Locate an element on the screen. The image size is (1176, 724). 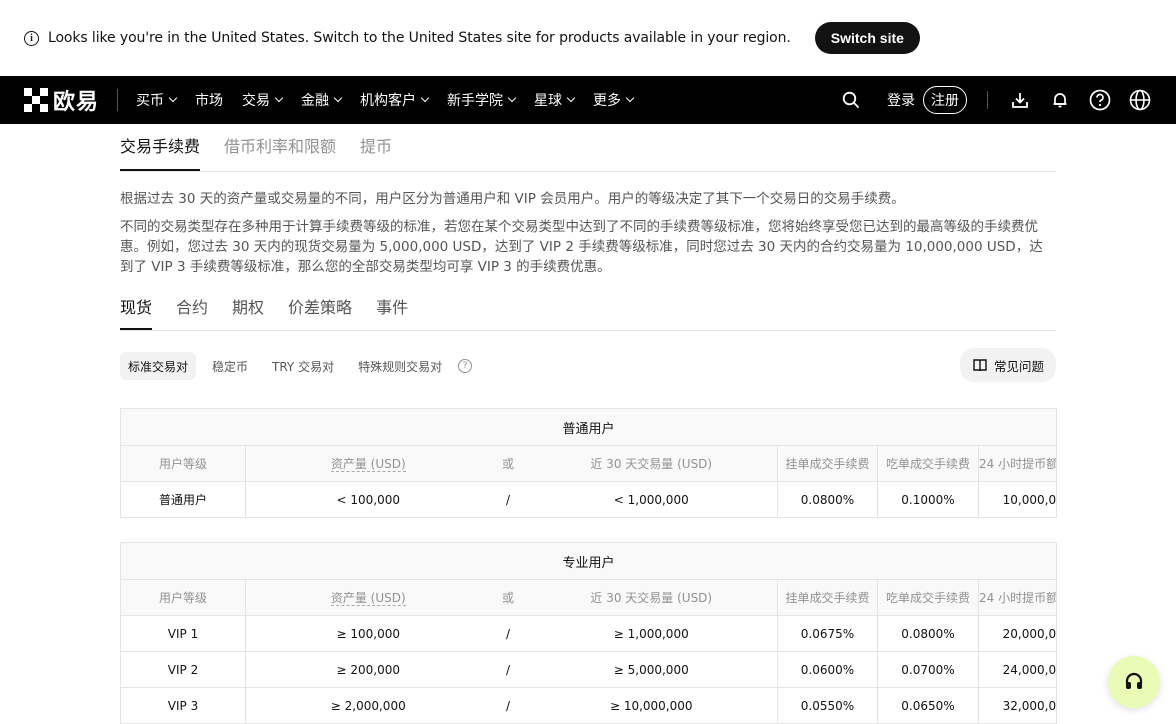
column-header-withdraw: 24 小时提币额 is located at coordinates (1017, 597).